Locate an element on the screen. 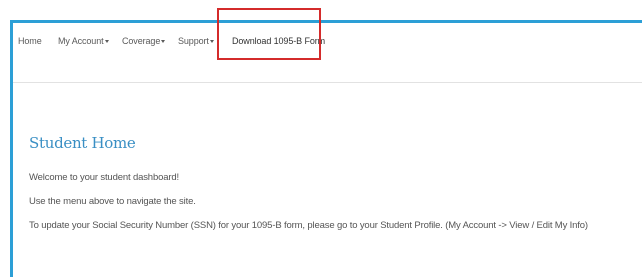 The width and height of the screenshot is (642, 277). nav-home-link: Home is located at coordinates (30, 41).